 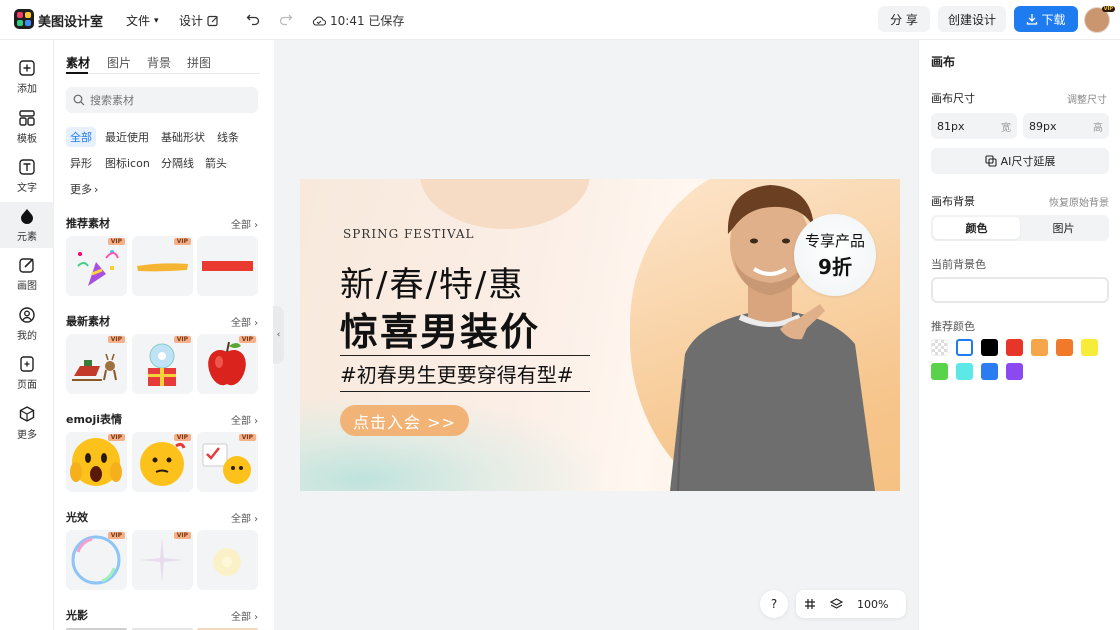 I want to click on search-icon, so click(x=79, y=100).